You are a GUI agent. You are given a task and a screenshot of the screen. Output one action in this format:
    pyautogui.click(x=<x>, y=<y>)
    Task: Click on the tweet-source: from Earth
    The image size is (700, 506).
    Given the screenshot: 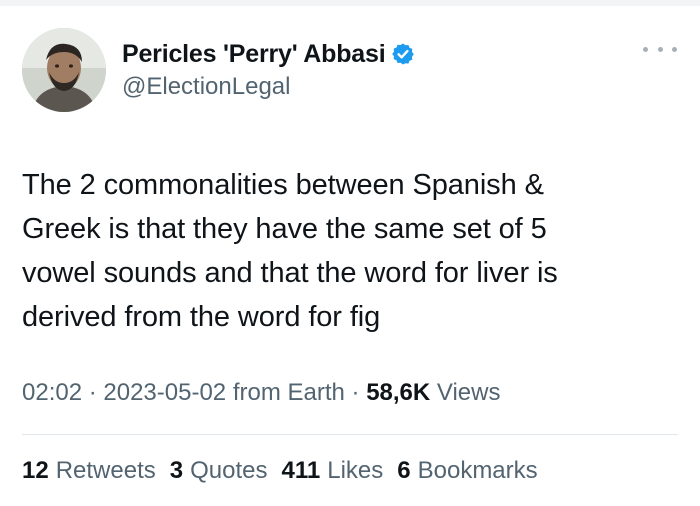 What is the action you would take?
    pyautogui.click(x=285, y=392)
    